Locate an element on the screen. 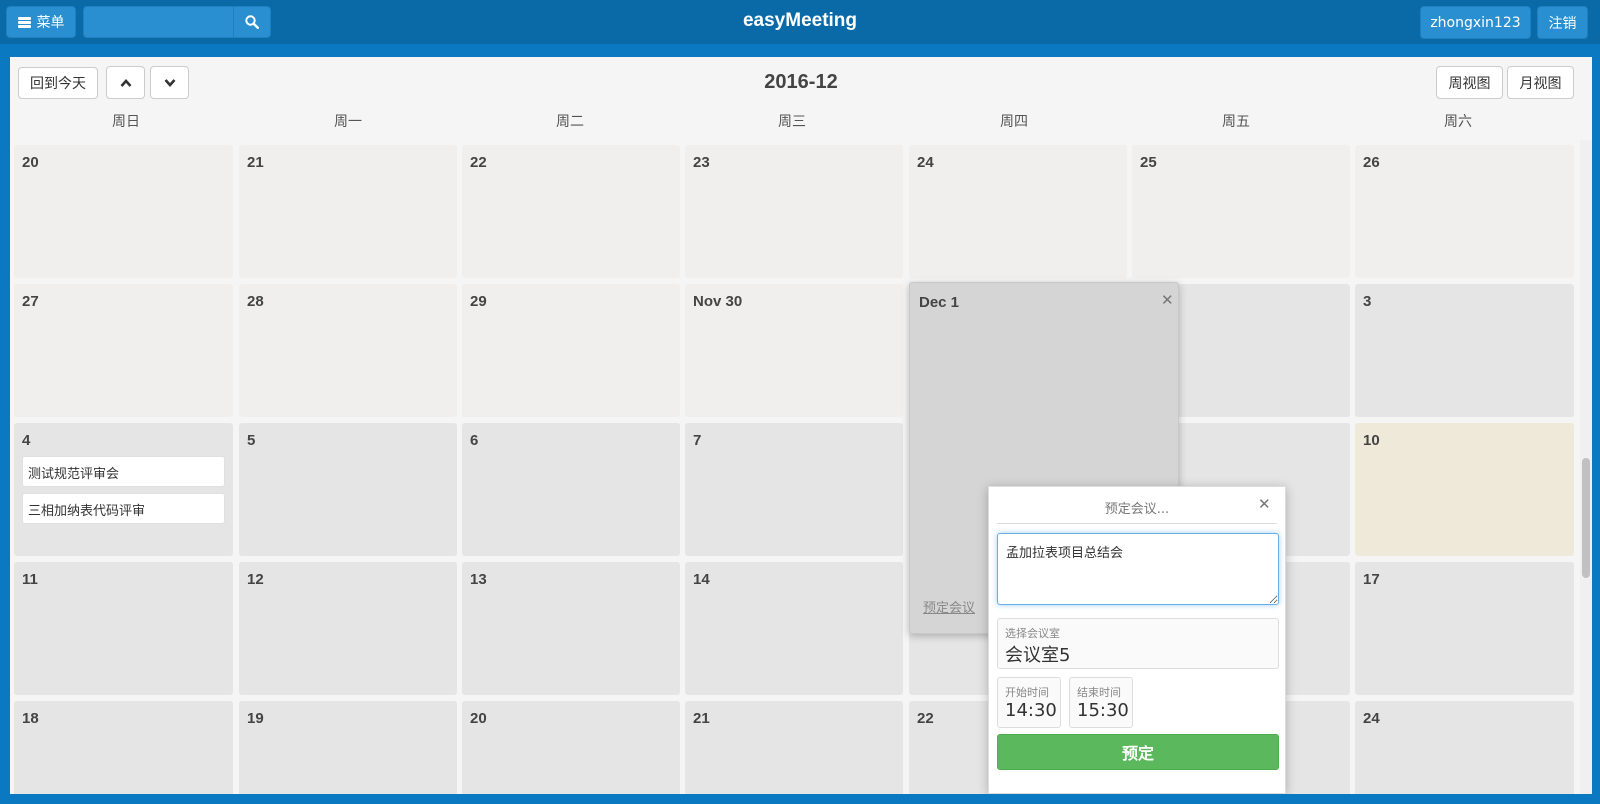 The width and height of the screenshot is (1600, 804). menu-icon is located at coordinates (24, 22).